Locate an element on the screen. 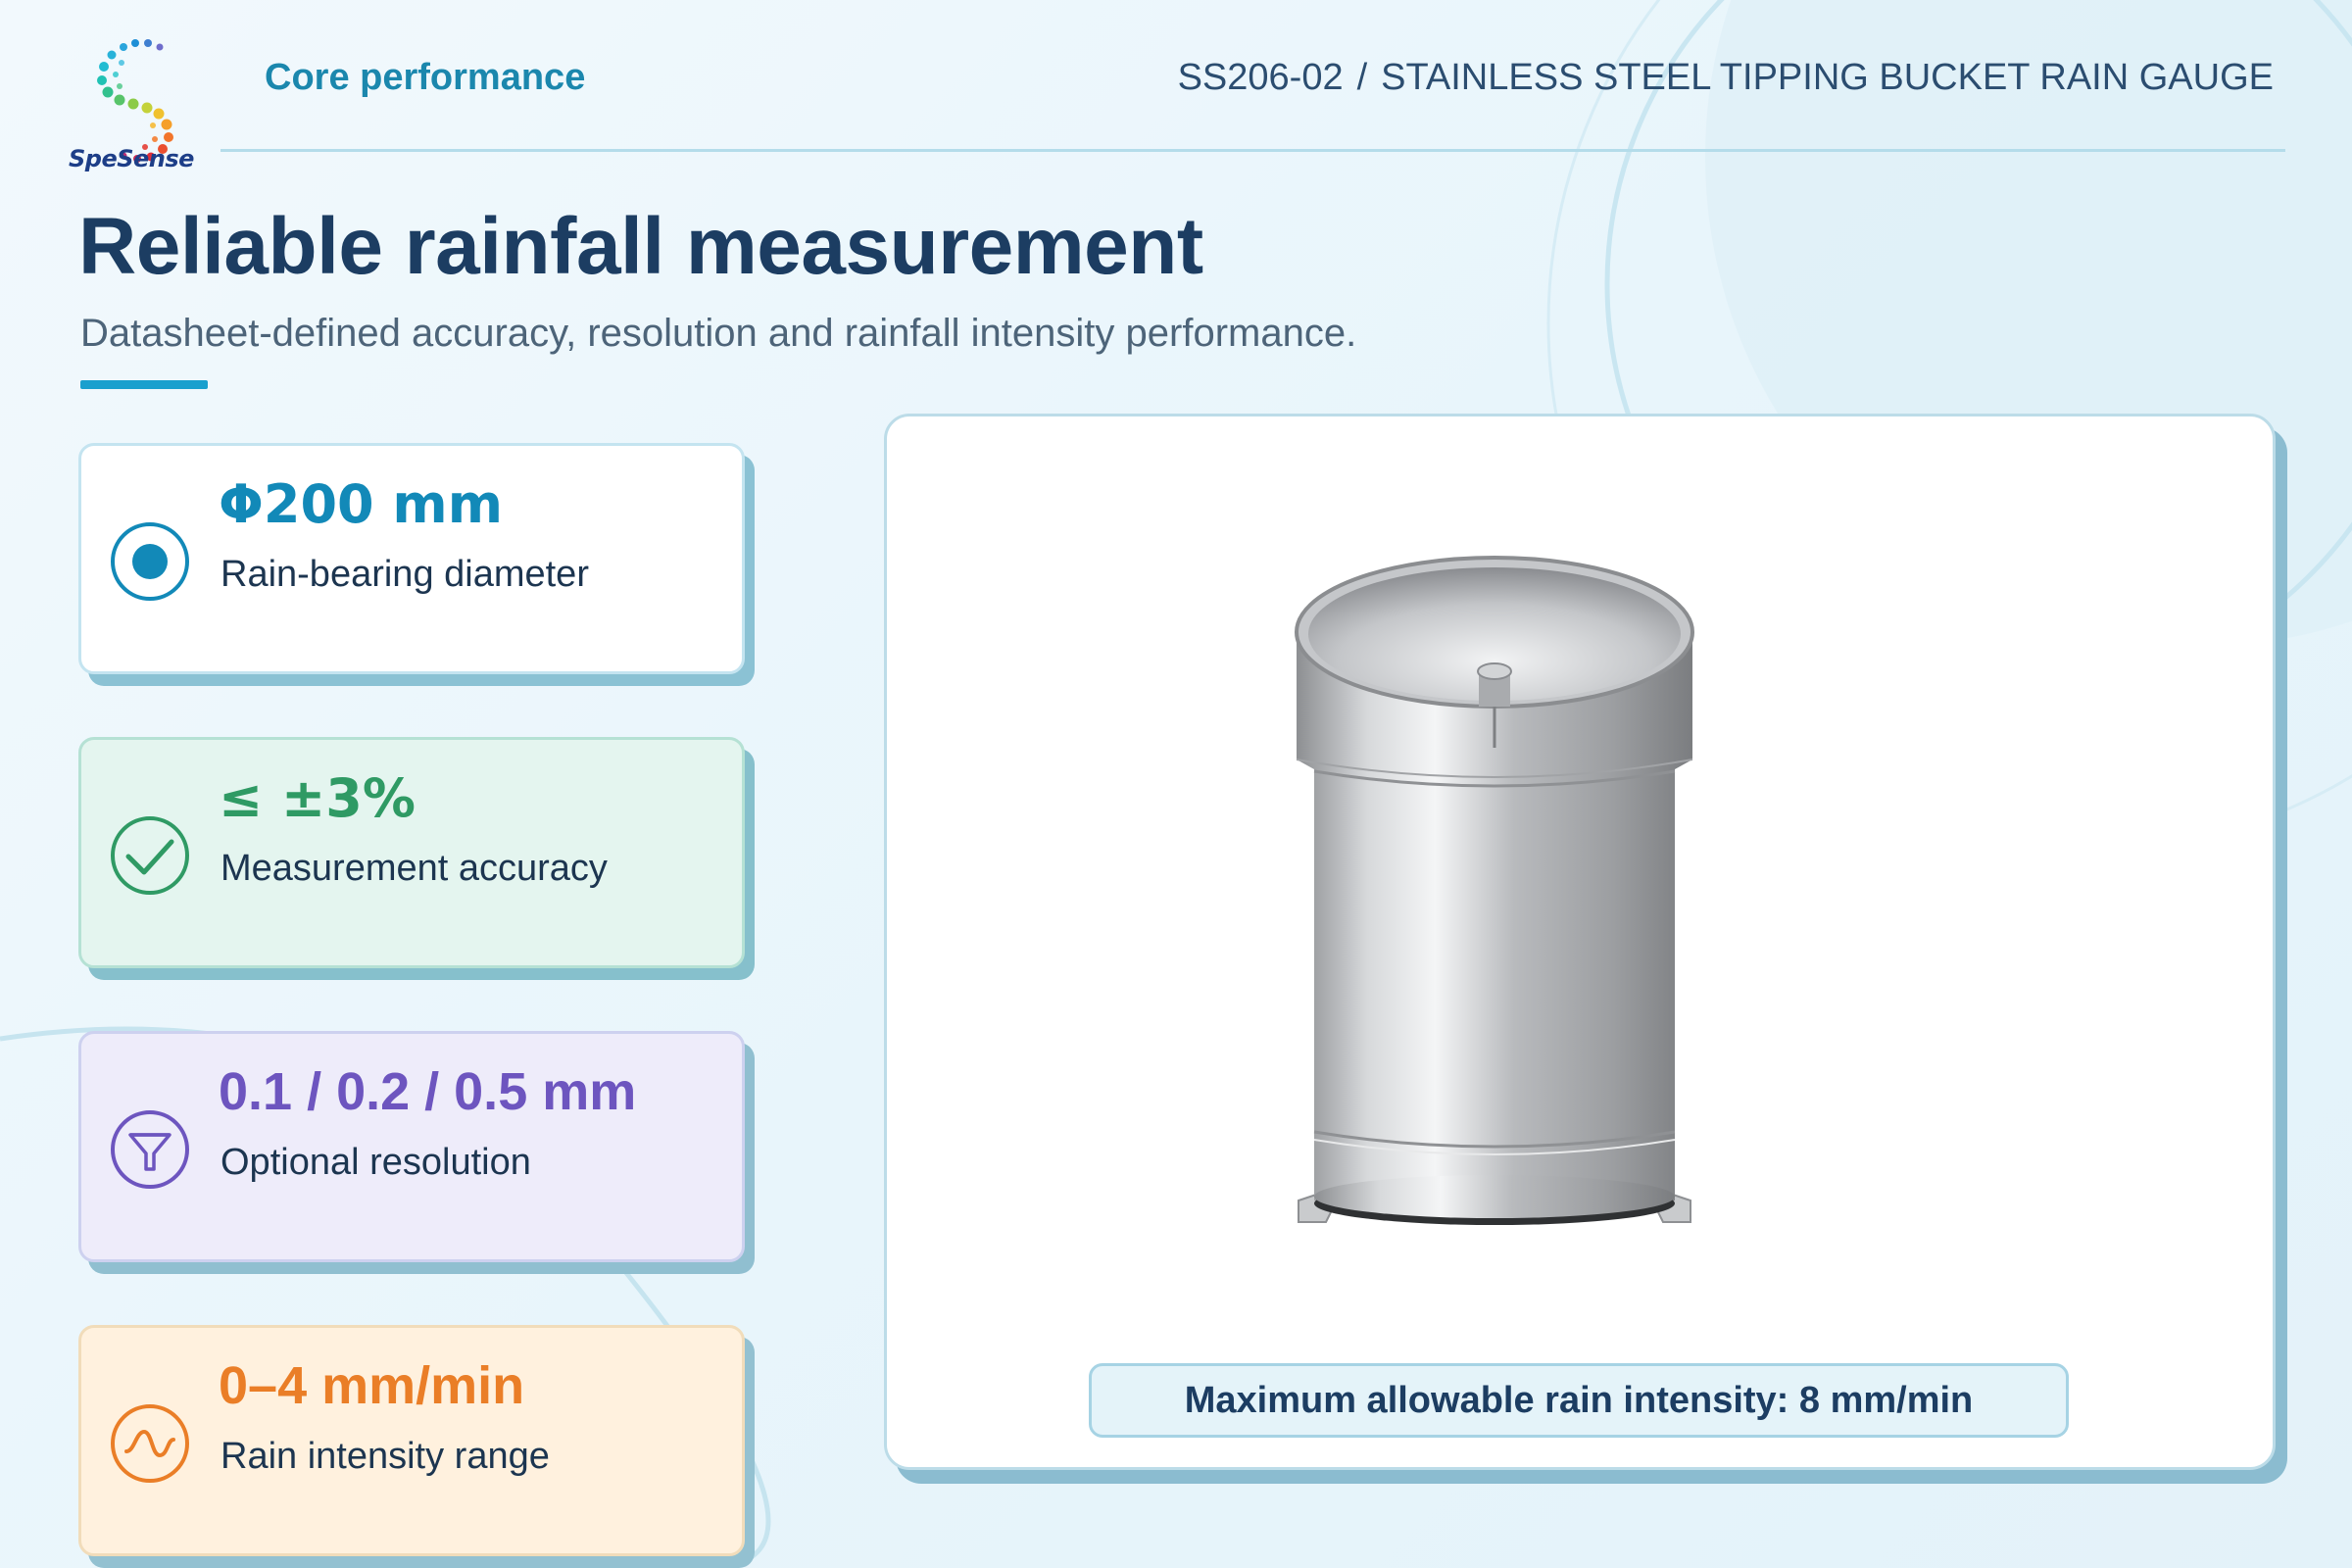 The width and height of the screenshot is (2352, 1568). spec-label: Rain-bearing diameter is located at coordinates (404, 574).